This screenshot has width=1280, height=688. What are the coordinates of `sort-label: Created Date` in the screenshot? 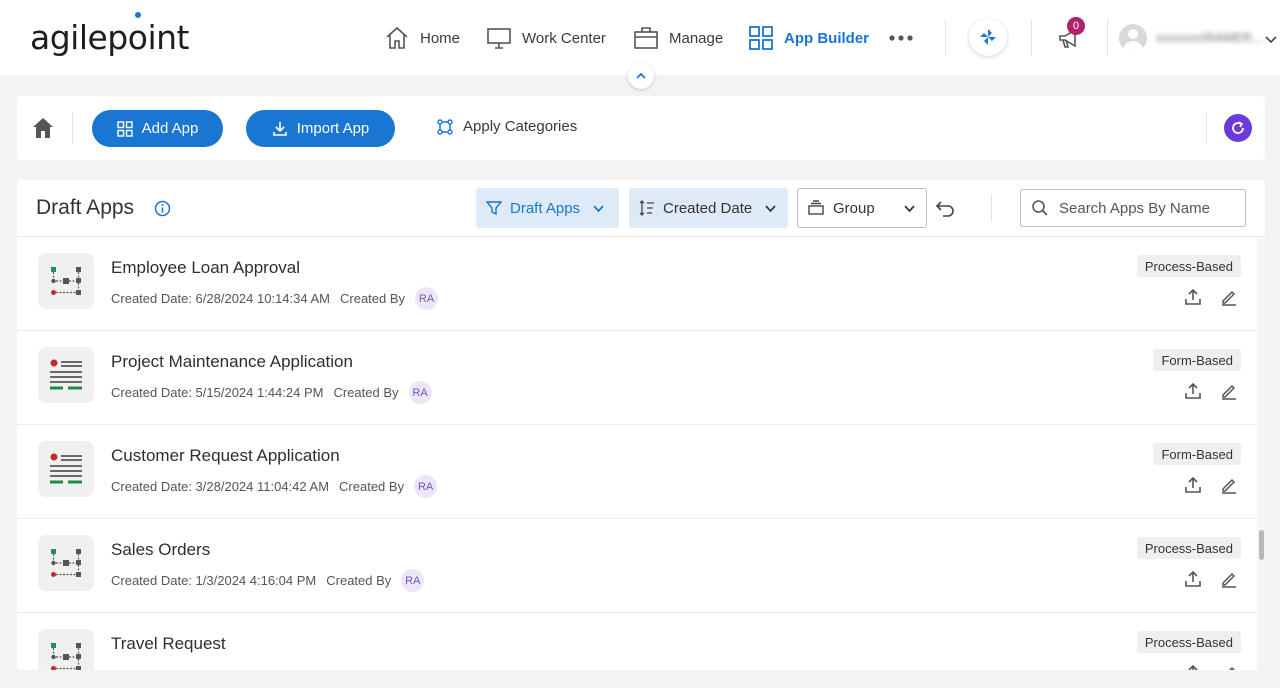 It's located at (708, 208).